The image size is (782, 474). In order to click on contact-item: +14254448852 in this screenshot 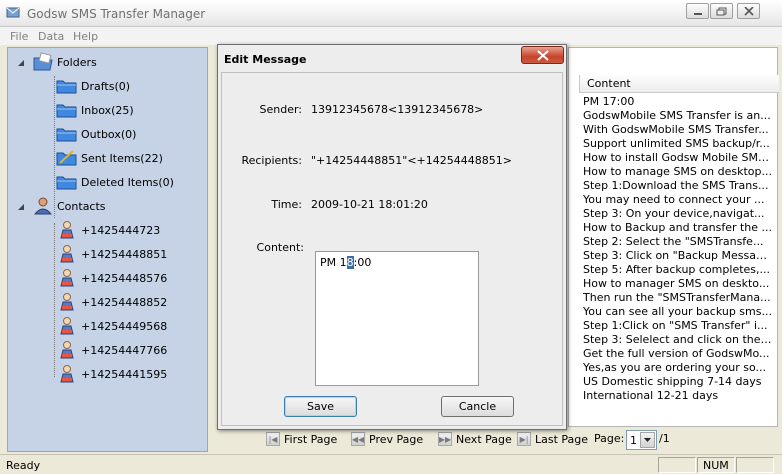, I will do `click(111, 302)`.